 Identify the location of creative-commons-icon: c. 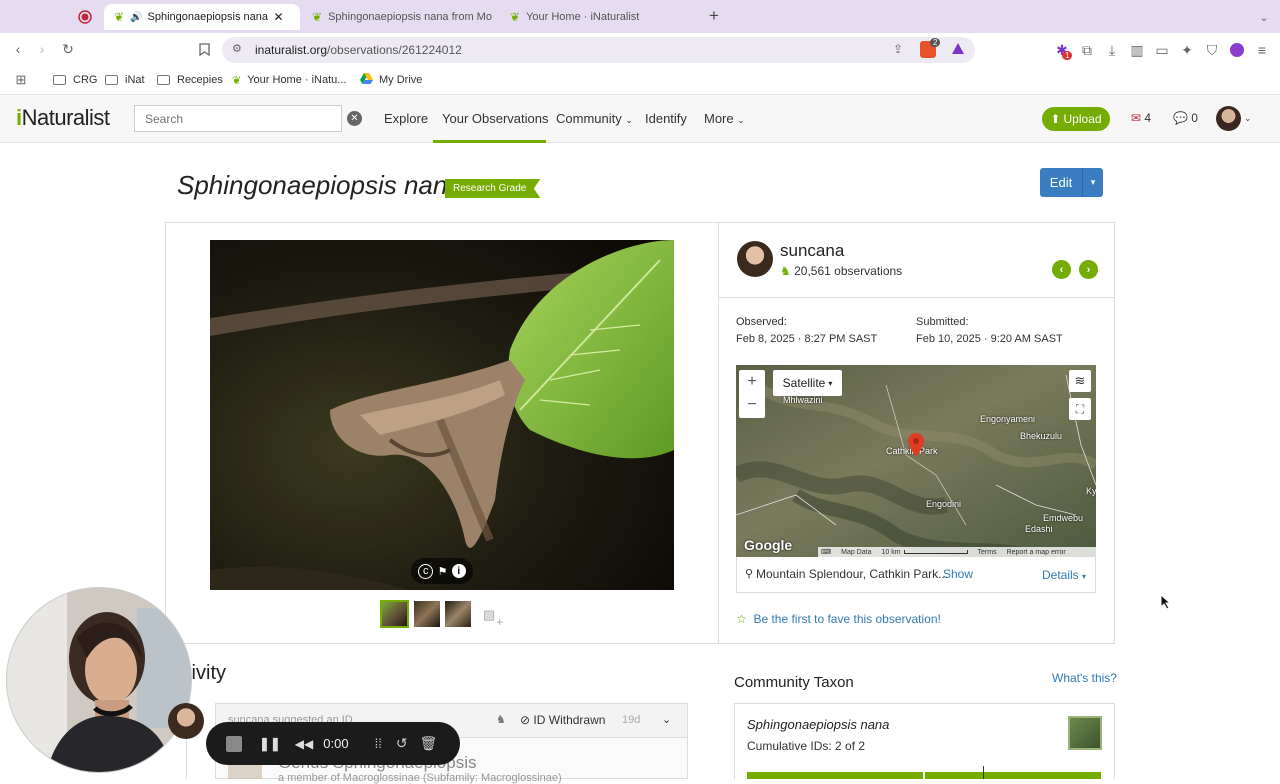
(426, 571).